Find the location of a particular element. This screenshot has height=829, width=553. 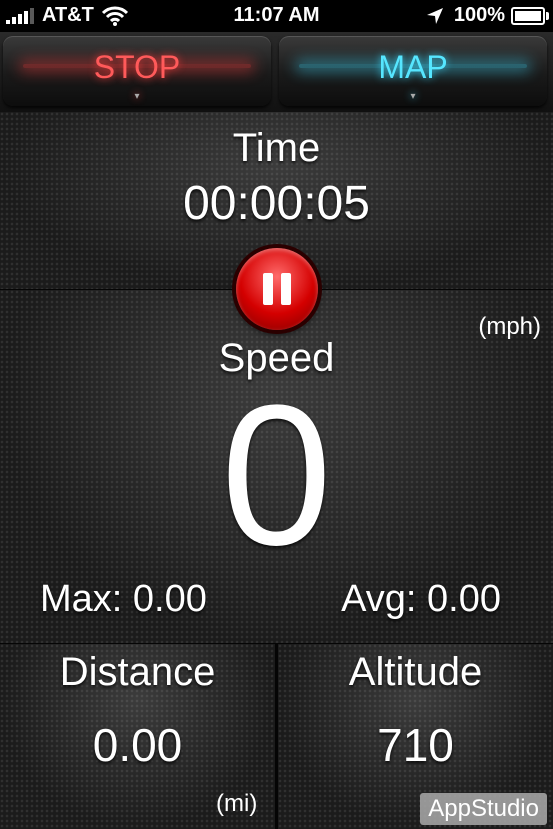

distance-unit: (mi) is located at coordinates (237, 803).